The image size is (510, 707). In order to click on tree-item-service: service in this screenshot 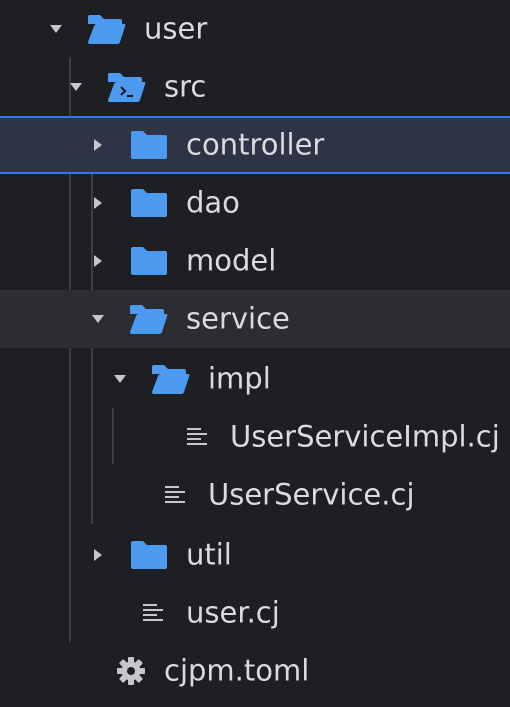, I will do `click(255, 319)`.